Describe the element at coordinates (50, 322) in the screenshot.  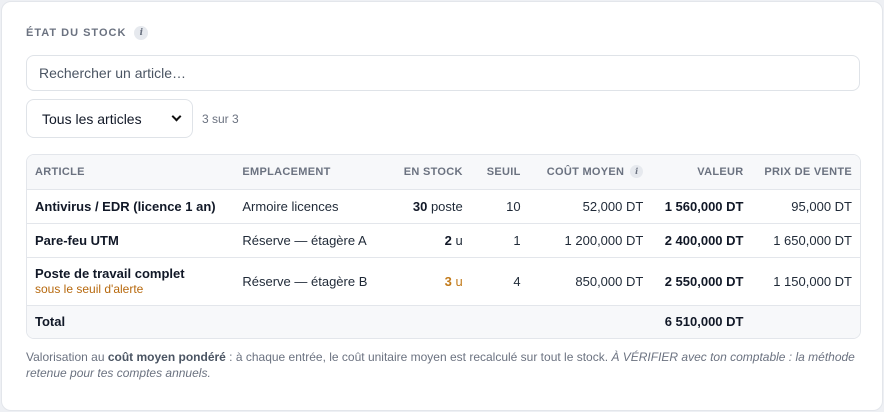
I see `total-label: Total` at that location.